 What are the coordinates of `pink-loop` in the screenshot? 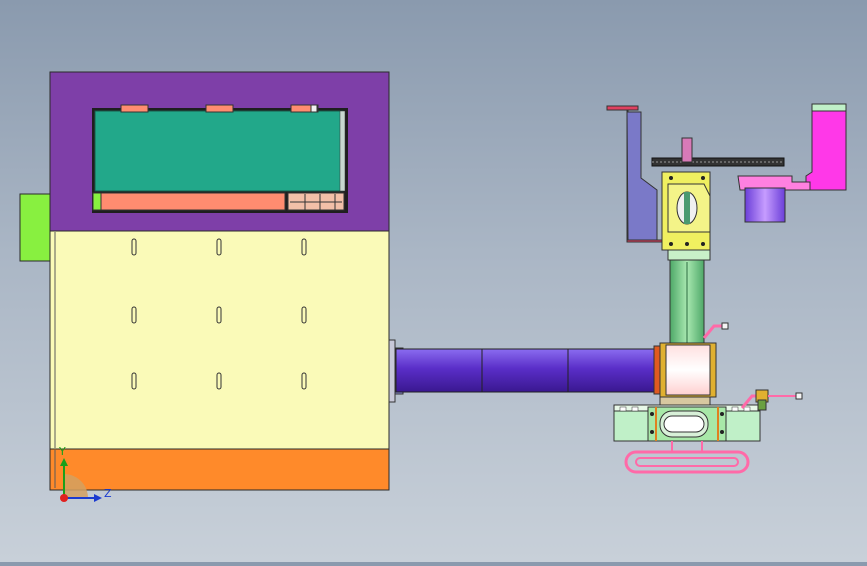 It's located at (687, 462).